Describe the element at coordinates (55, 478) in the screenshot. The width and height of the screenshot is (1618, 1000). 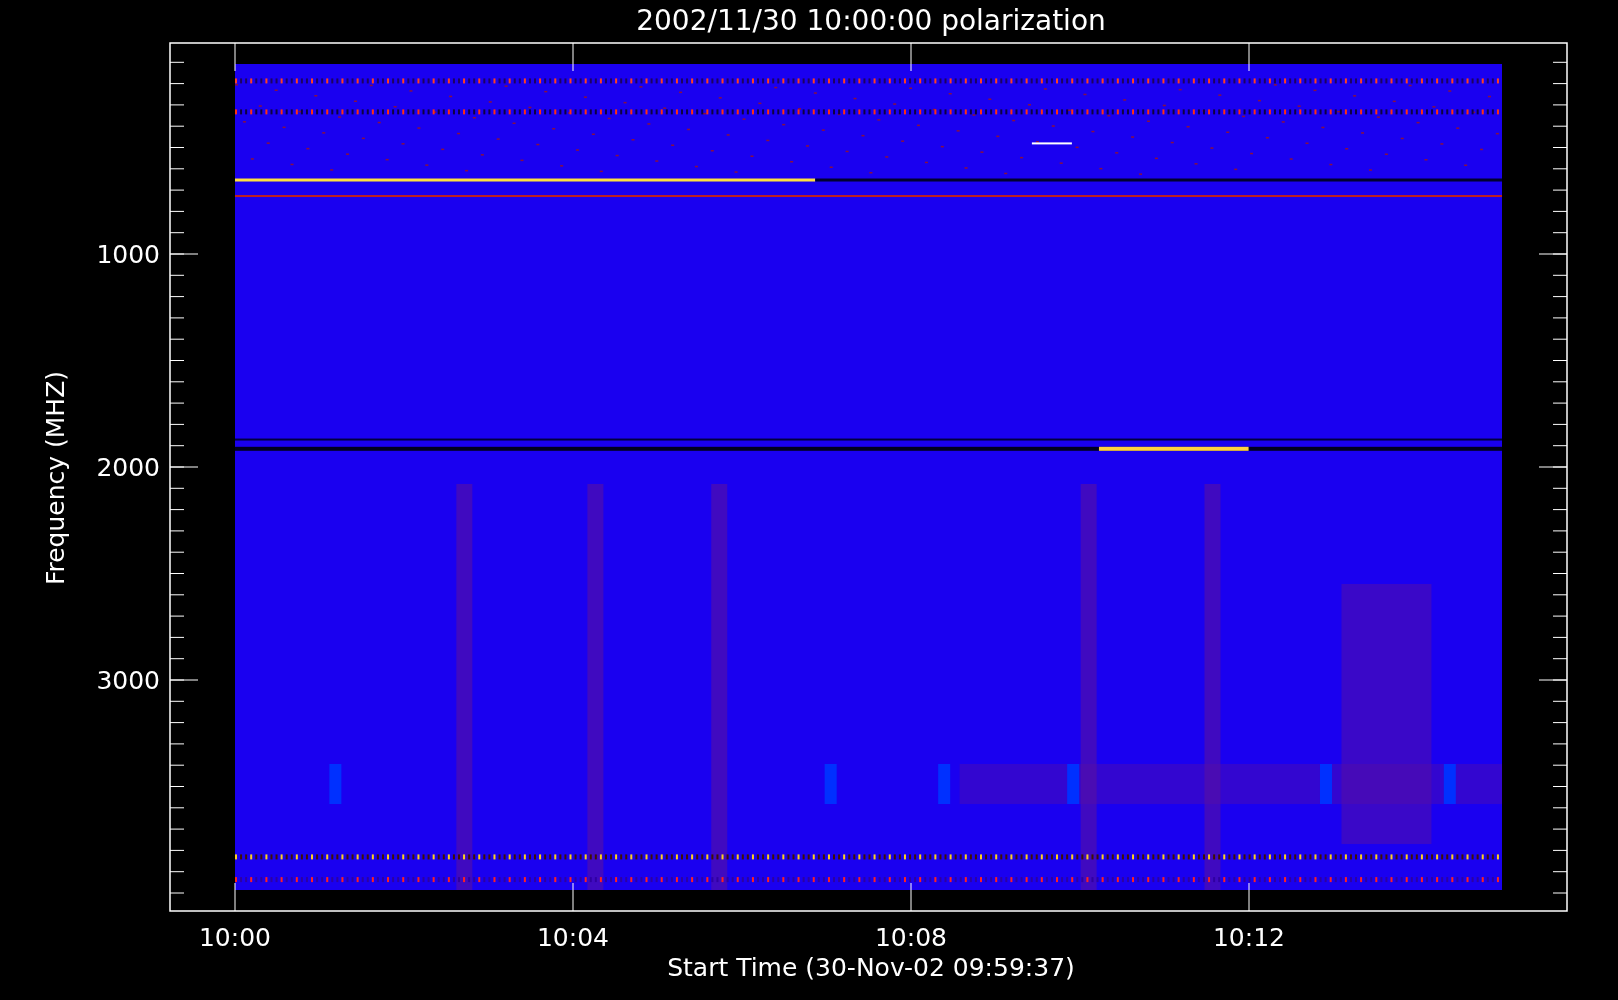
I see `y-axis-label: Frequency (MHZ)` at that location.